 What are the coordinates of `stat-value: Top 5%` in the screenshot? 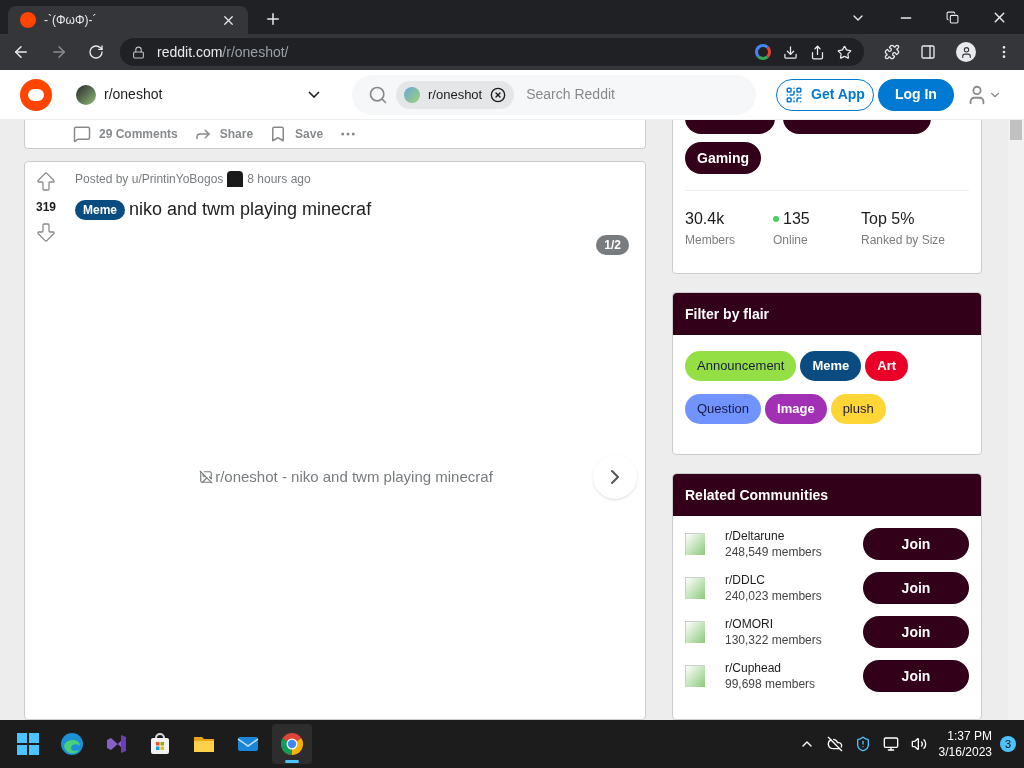 It's located at (888, 219).